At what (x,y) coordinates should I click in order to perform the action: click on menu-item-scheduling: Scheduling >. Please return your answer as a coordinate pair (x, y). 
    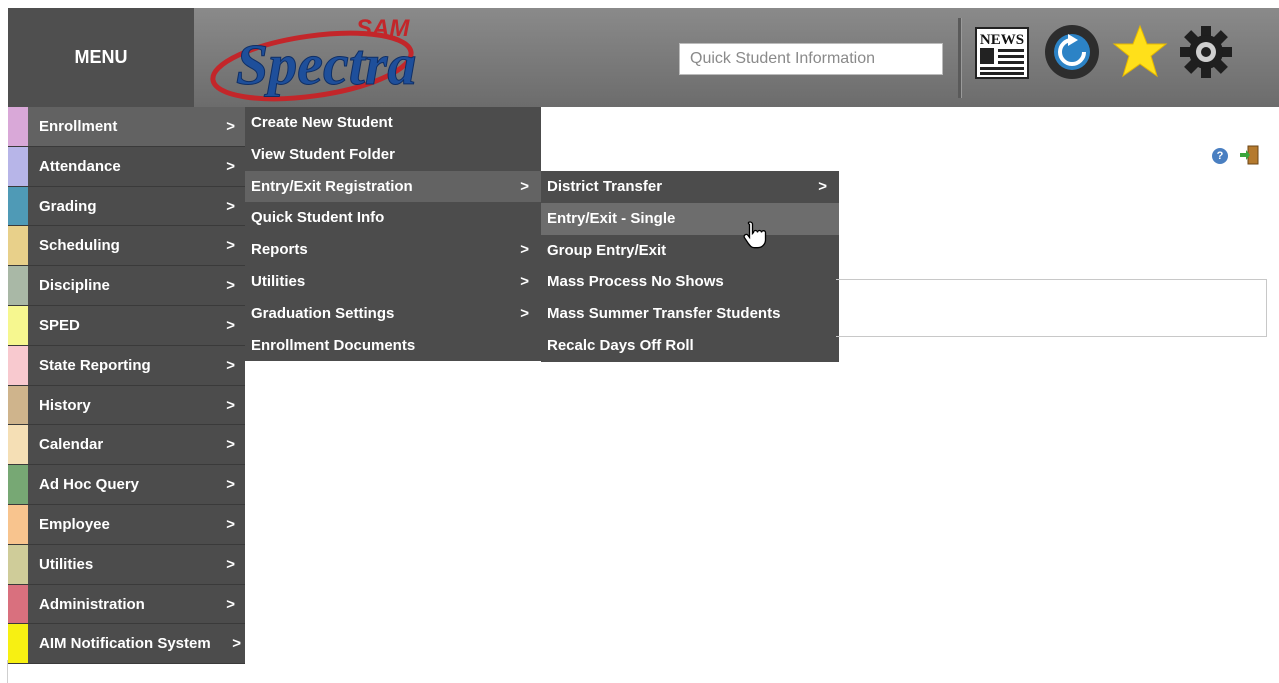
    Looking at the image, I should click on (126, 246).